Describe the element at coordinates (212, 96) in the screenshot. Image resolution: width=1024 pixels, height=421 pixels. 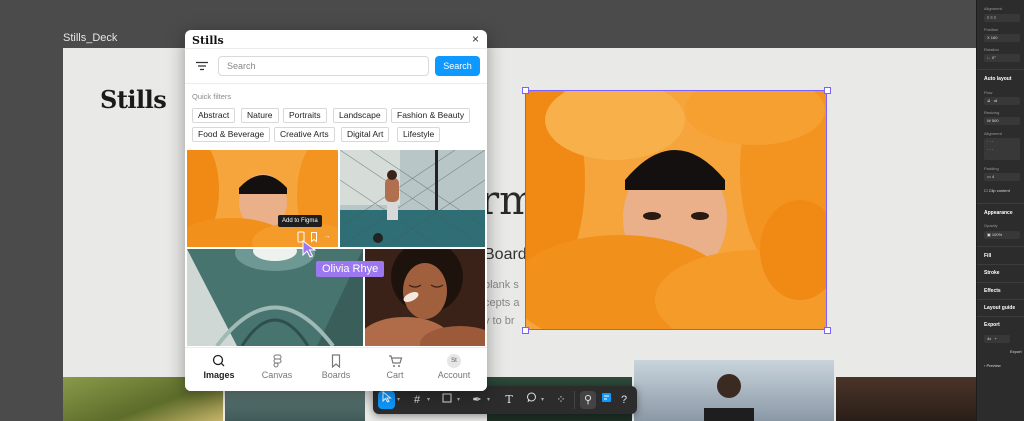
I see `quick-filters-label: Quick filters` at that location.